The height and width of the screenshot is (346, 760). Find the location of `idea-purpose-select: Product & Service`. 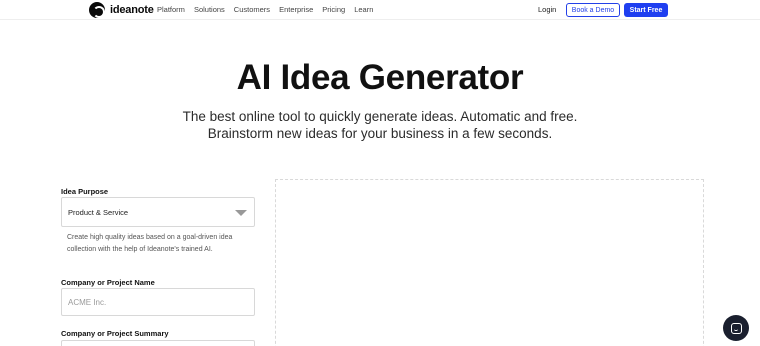

idea-purpose-select: Product & Service is located at coordinates (158, 212).